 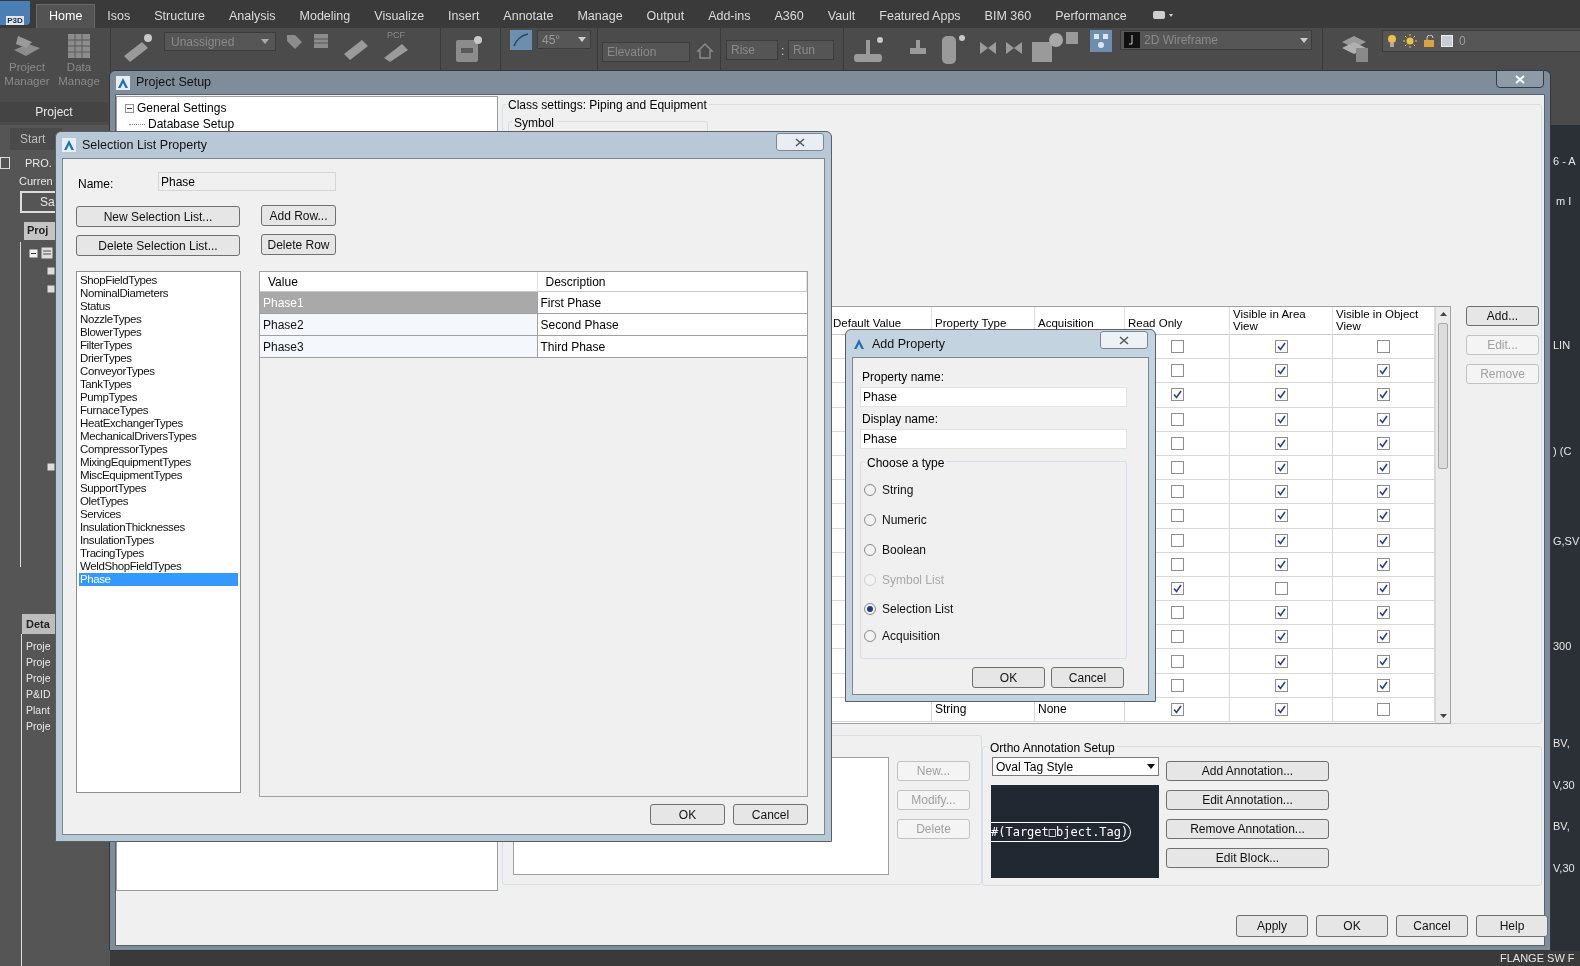 I want to click on ribbon-tab: A360, so click(x=789, y=16).